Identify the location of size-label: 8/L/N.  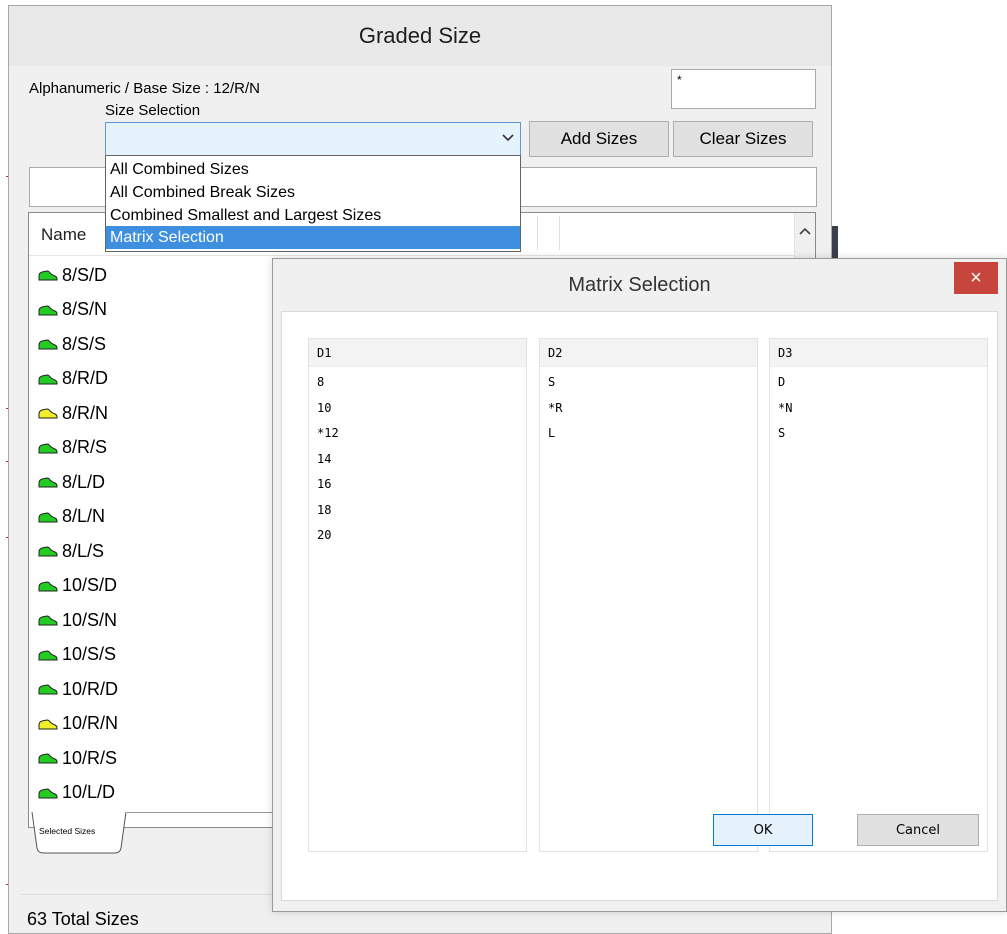
(84, 516).